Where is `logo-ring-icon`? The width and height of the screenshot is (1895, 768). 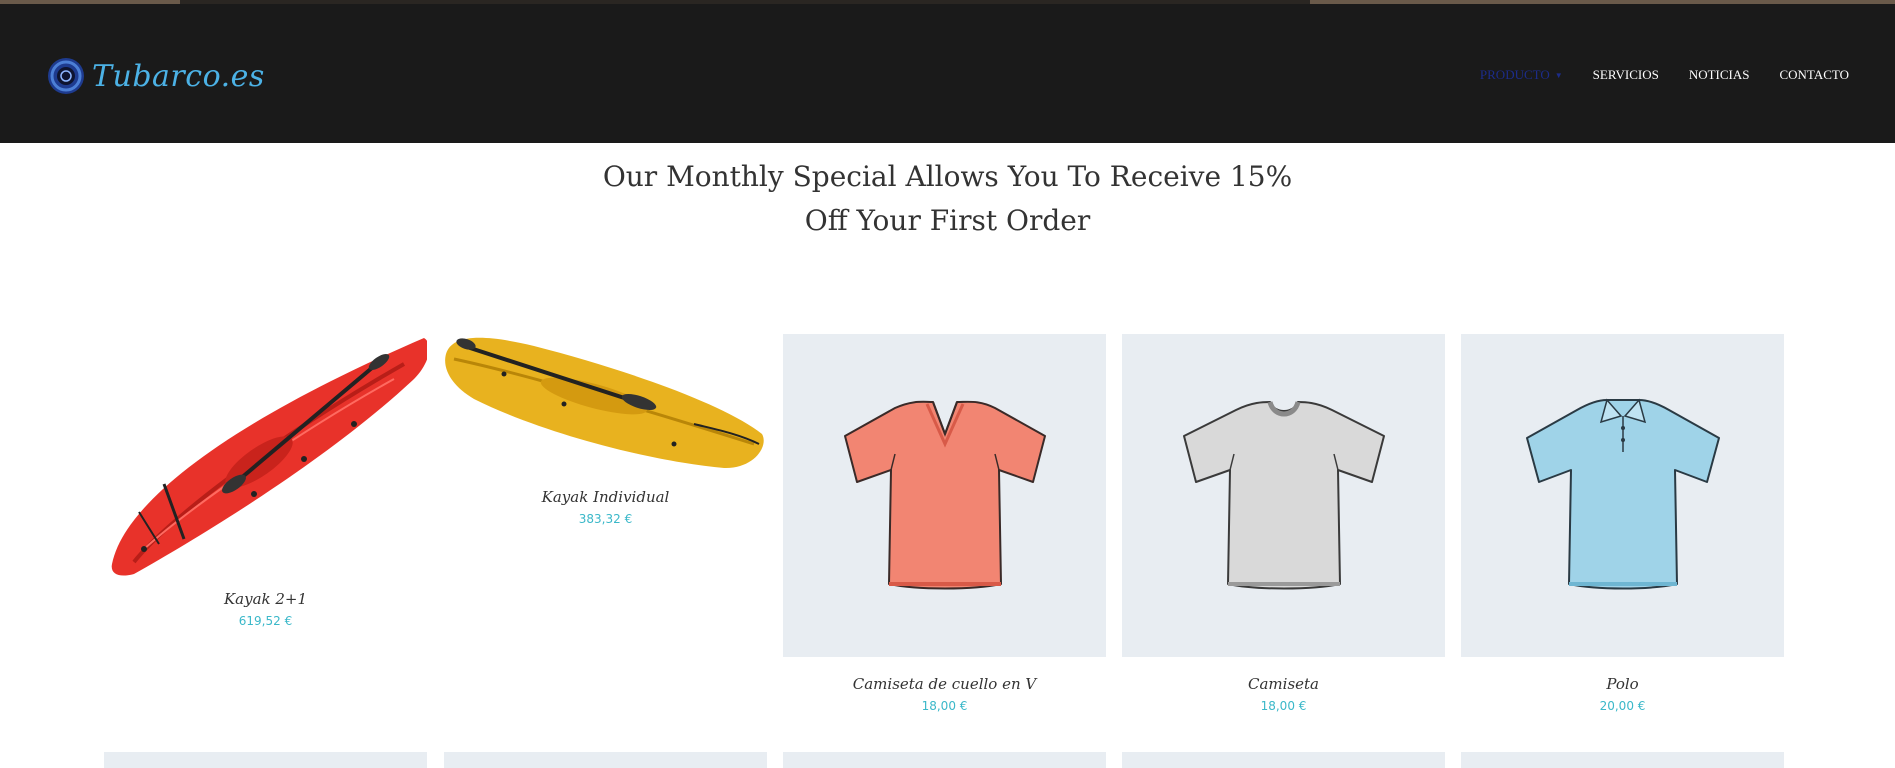
logo-ring-icon is located at coordinates (66, 76).